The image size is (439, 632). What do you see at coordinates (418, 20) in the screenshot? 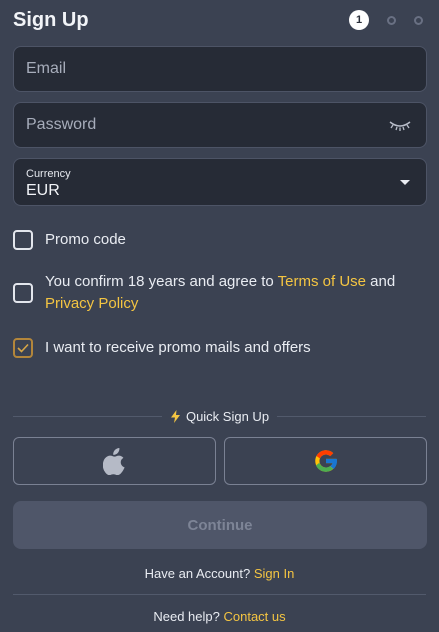
I see `step-3-dot` at bounding box center [418, 20].